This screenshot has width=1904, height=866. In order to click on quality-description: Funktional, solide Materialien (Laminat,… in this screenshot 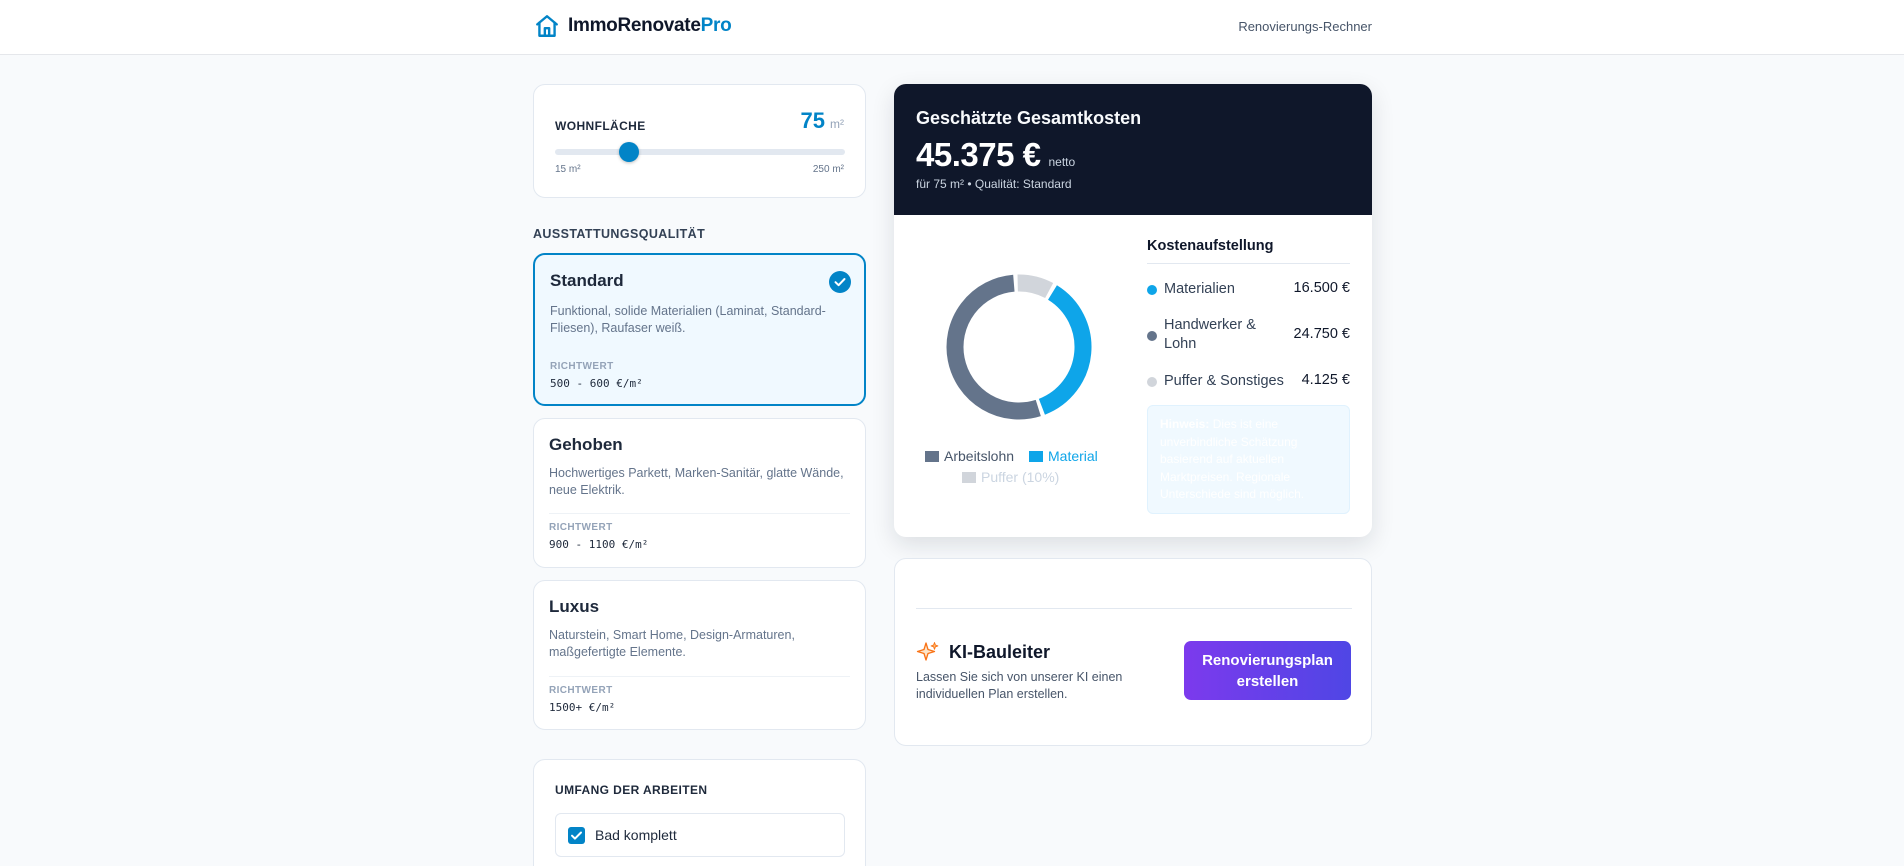, I will do `click(688, 319)`.